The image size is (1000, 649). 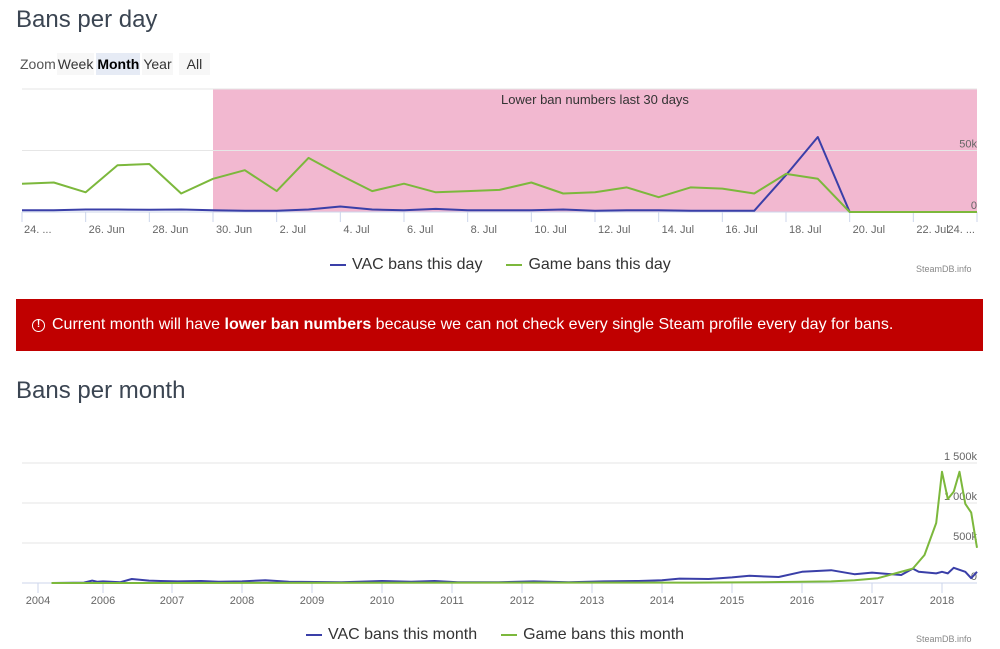 I want to click on zoom-label: Zoom, so click(x=38, y=64).